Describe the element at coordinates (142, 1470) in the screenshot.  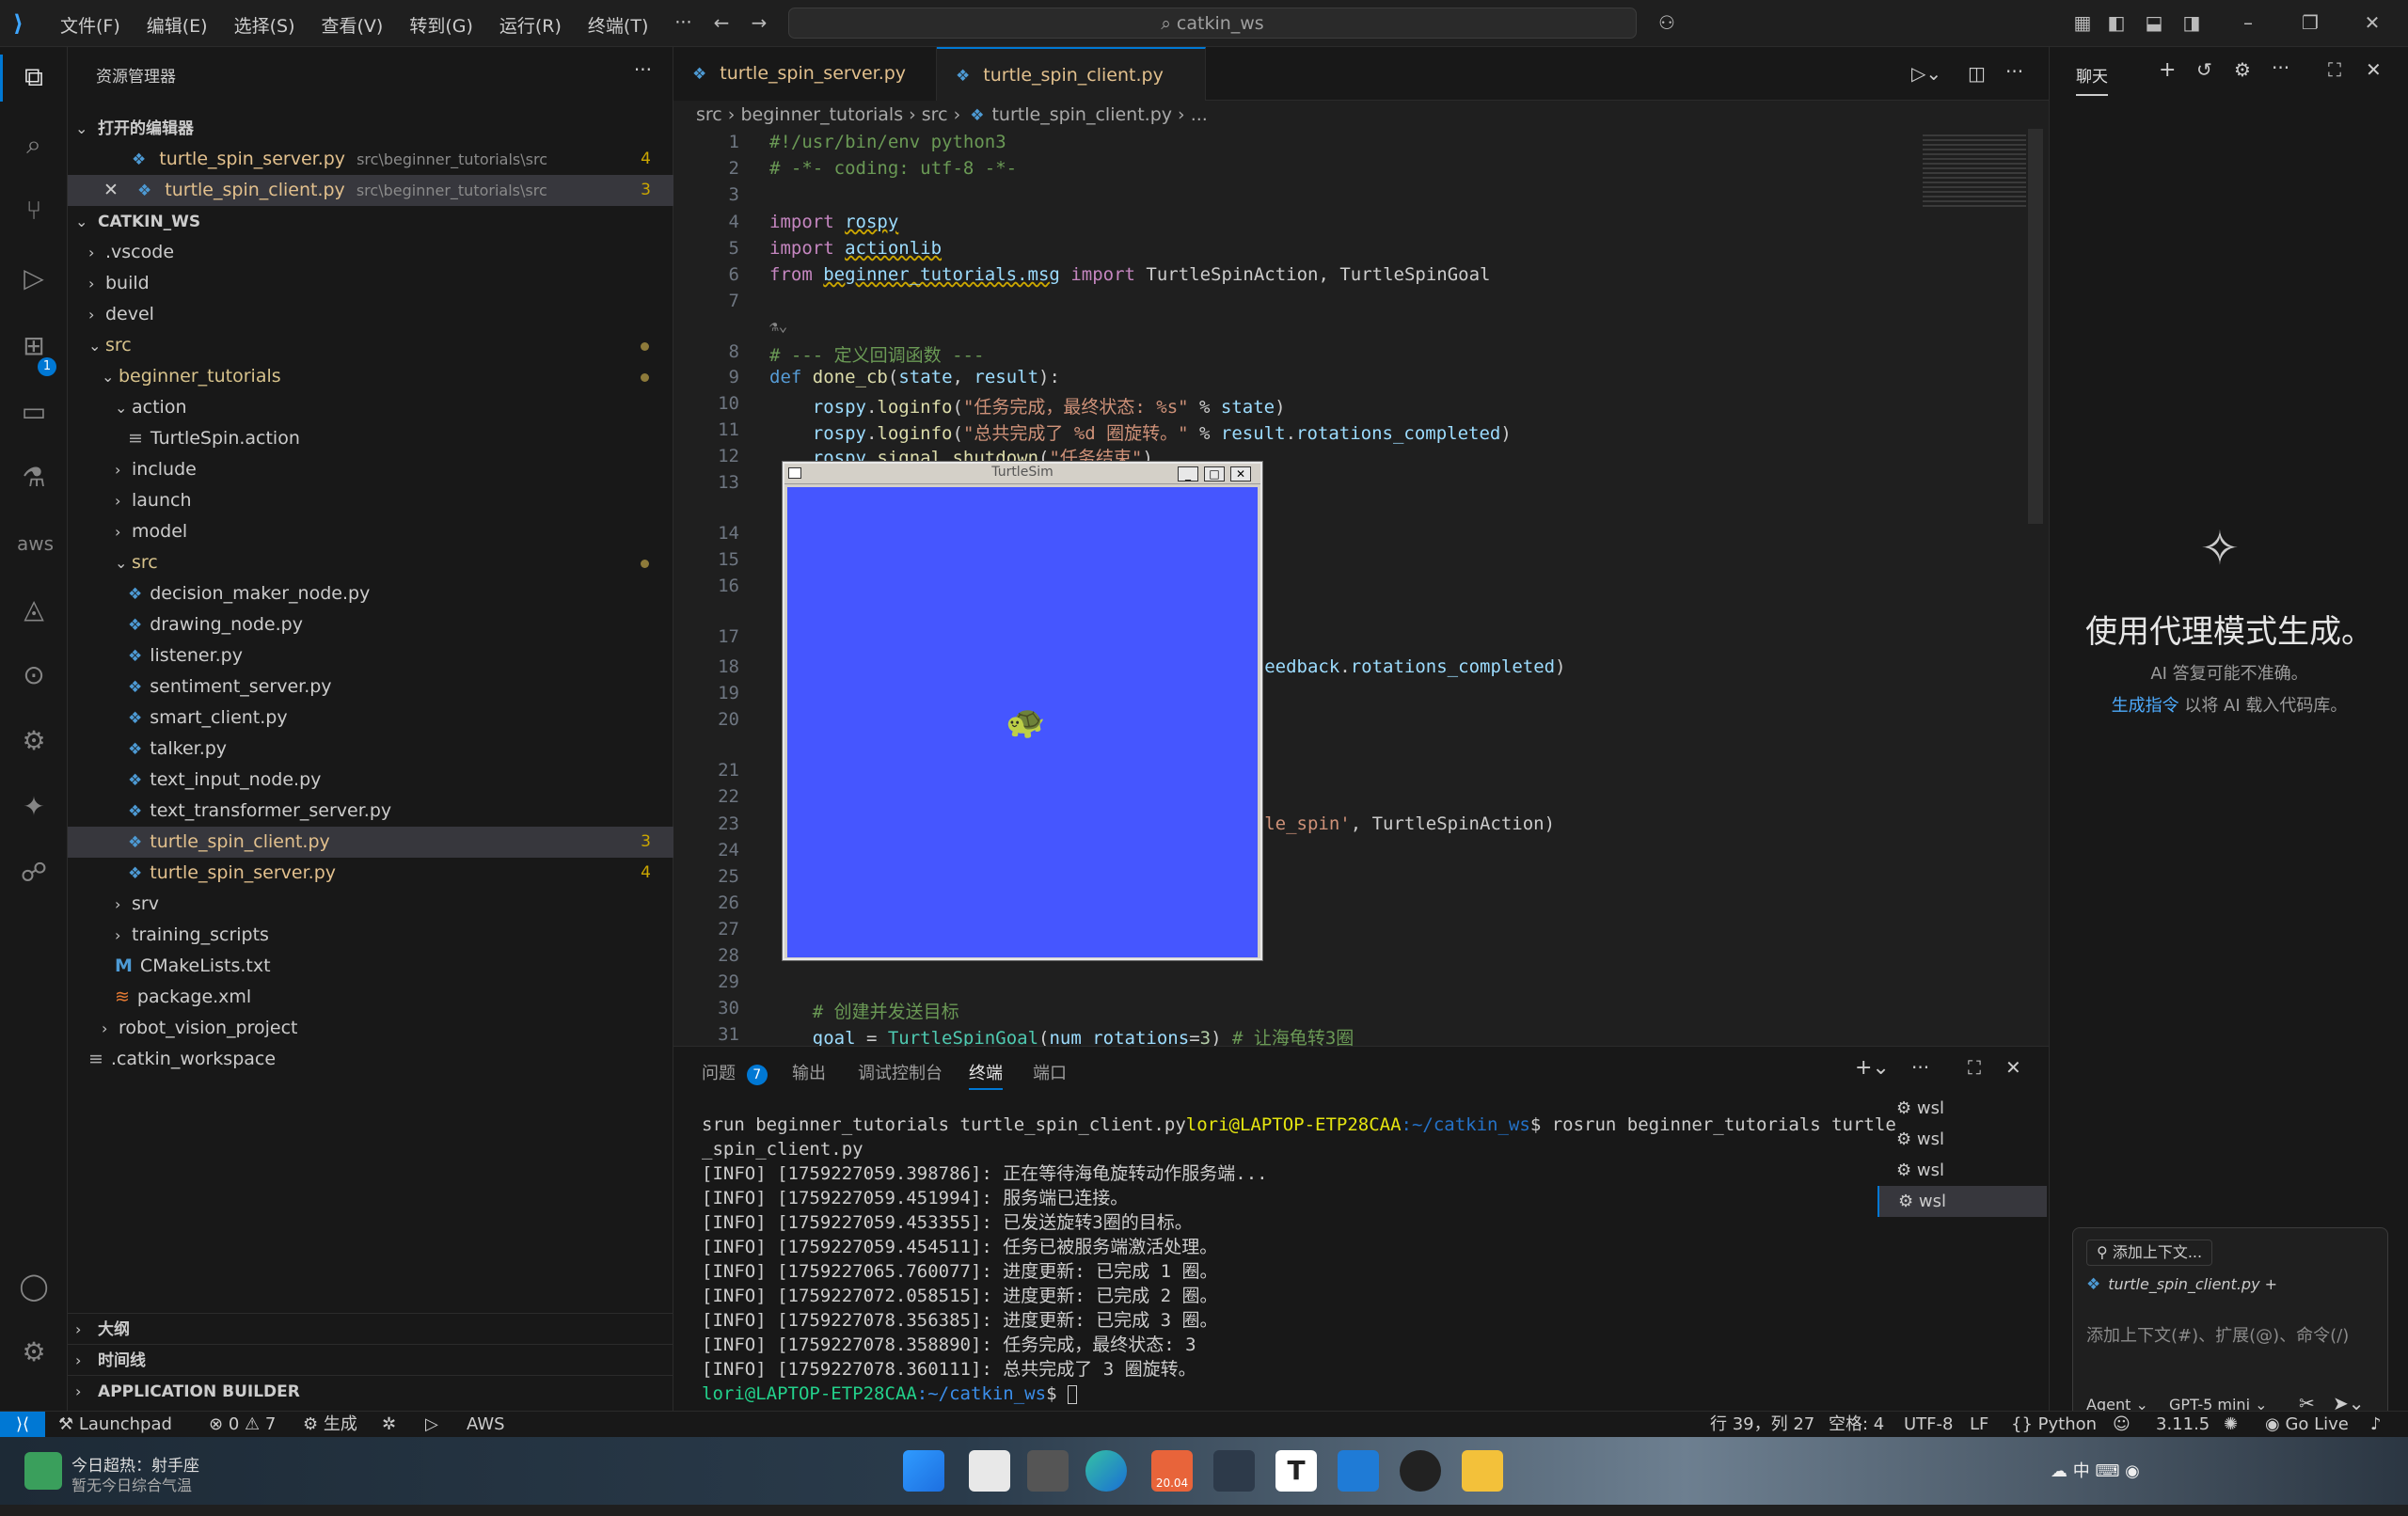
I see `weather-widget: 今日超热：射手座 暂无今日综合气温` at that location.